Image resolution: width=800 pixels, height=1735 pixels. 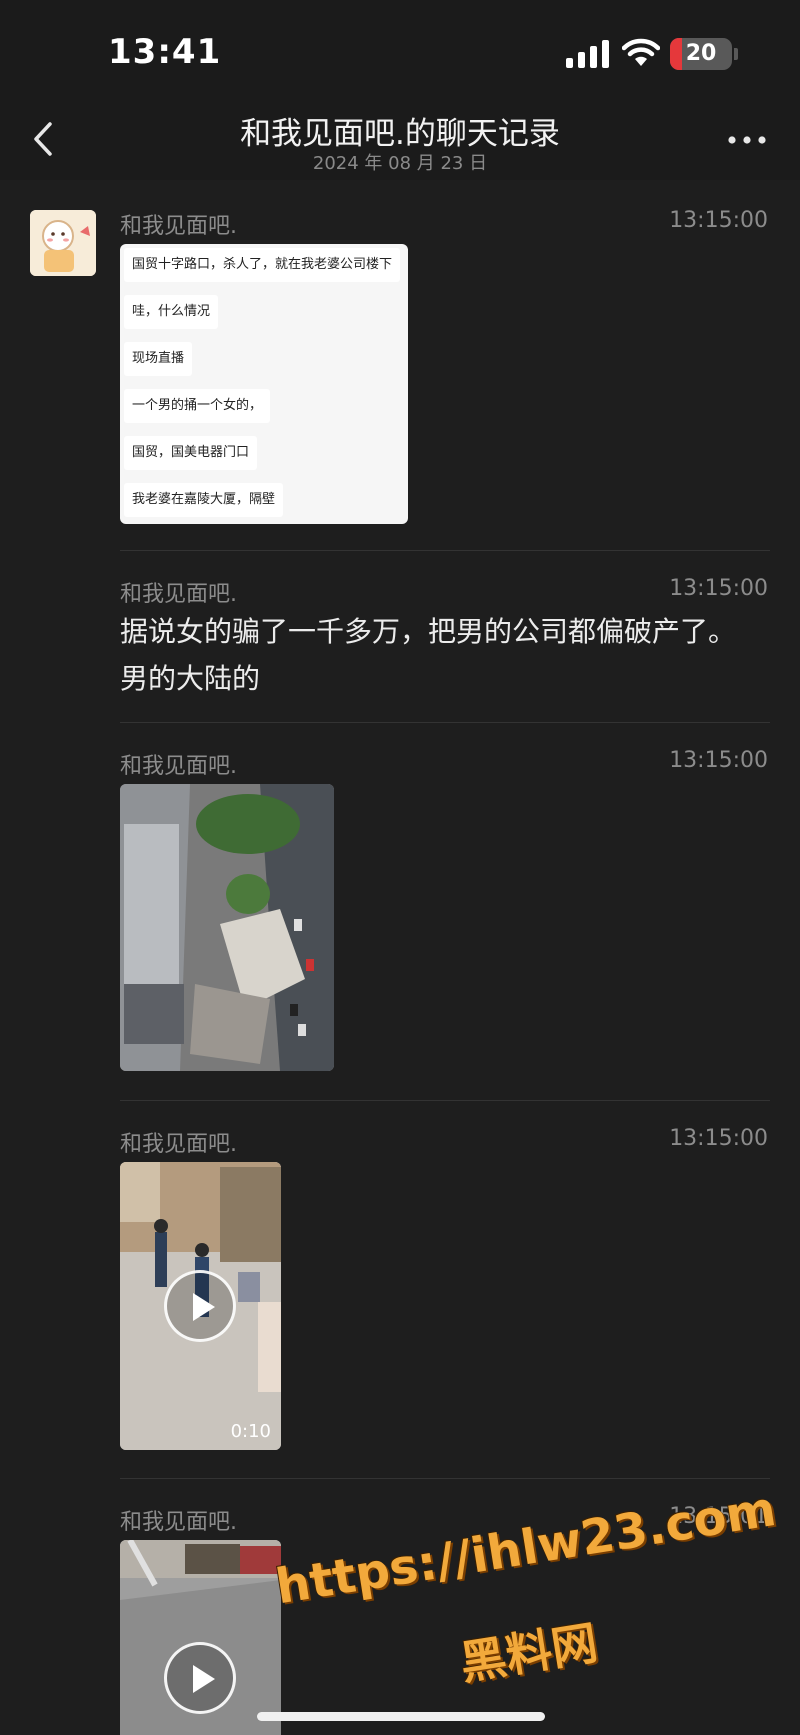 What do you see at coordinates (262, 265) in the screenshot?
I see `forwarded-line: 国贸十字路口，杀人了，就在我老婆公司楼下` at bounding box center [262, 265].